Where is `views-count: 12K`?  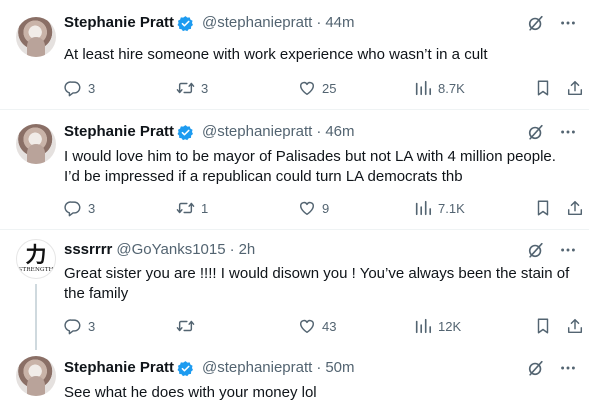
views-count: 12K is located at coordinates (450, 326).